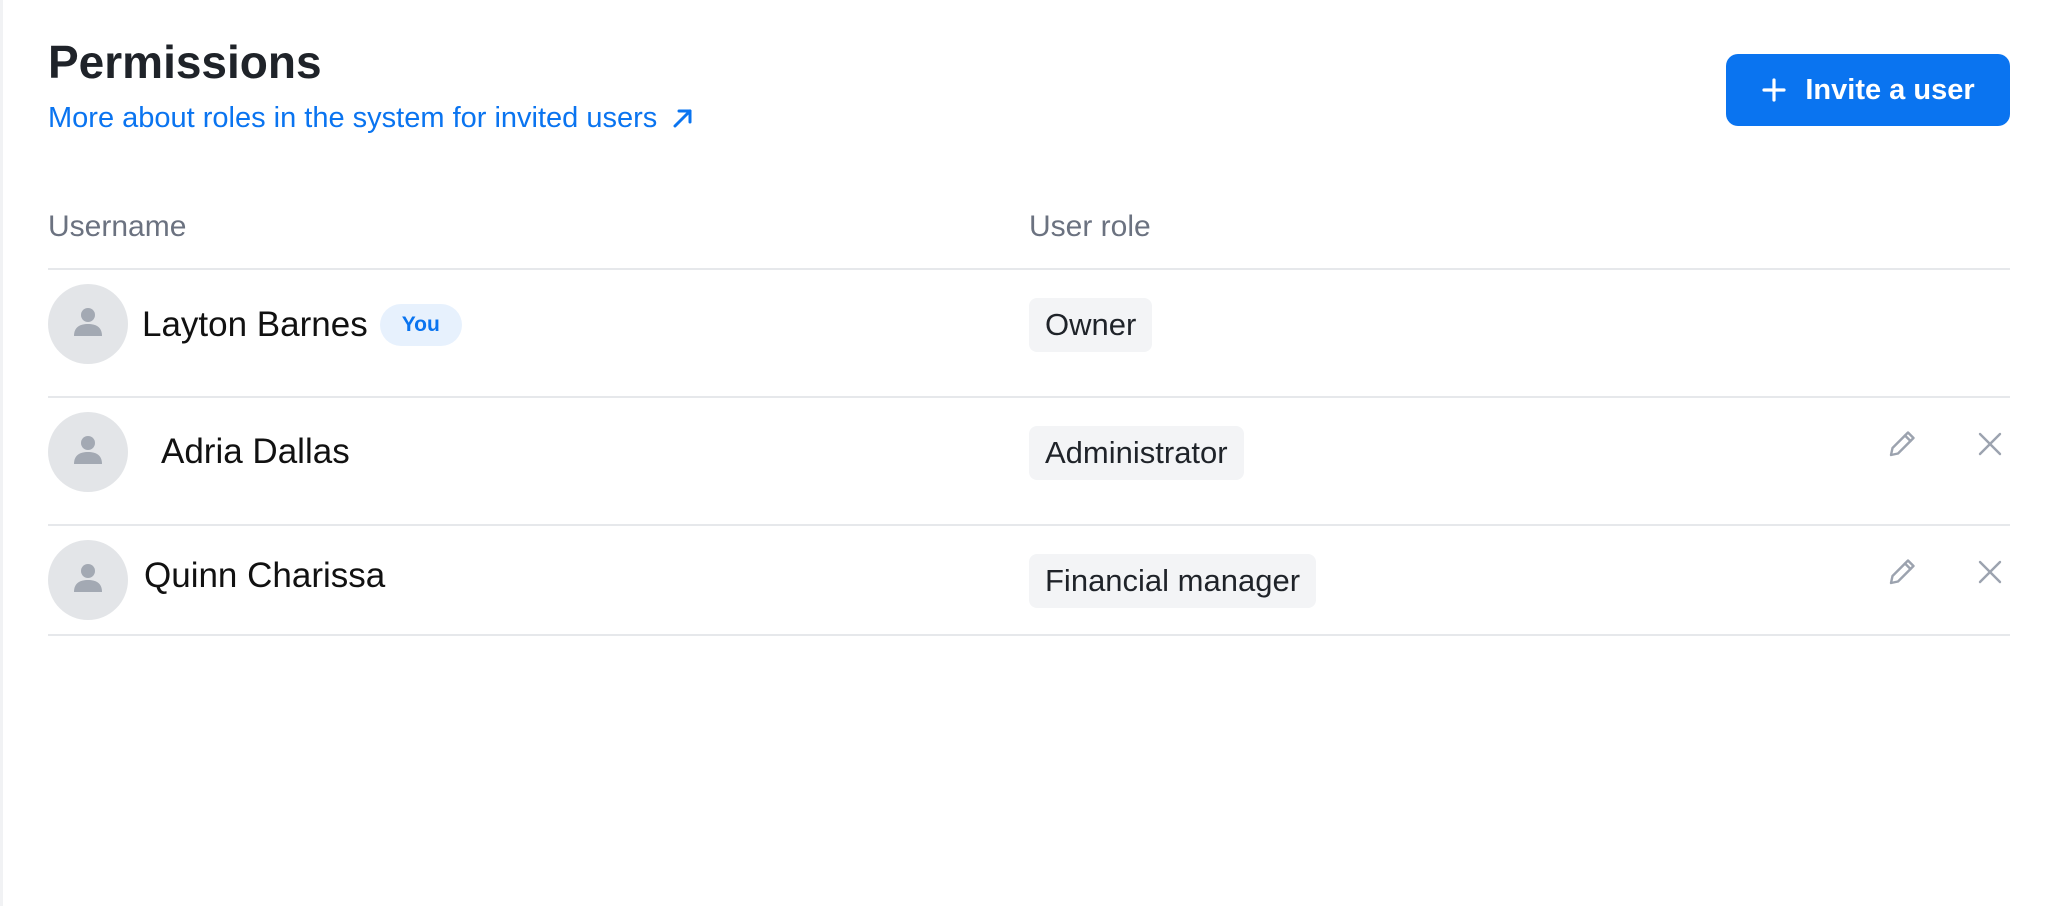  I want to click on table-row: Quinn Charissa Financial manager, so click(1029, 581).